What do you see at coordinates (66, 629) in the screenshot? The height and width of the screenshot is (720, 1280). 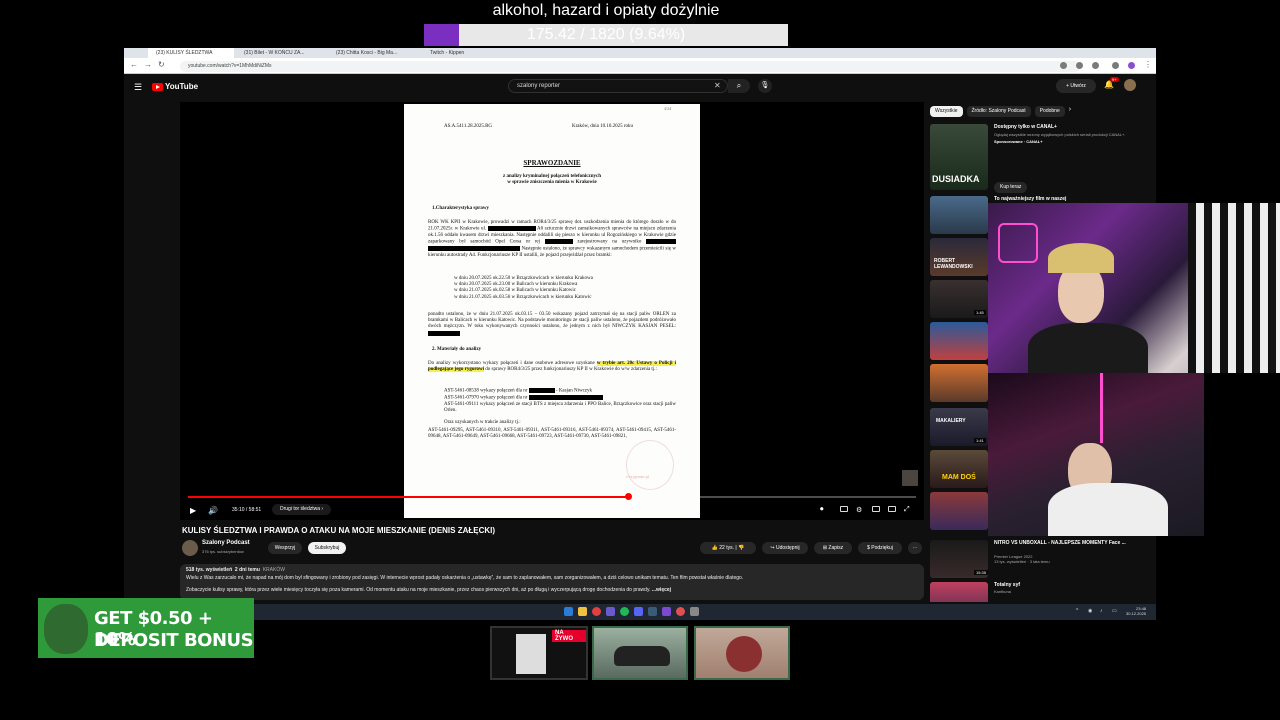 I see `mascot-image` at bounding box center [66, 629].